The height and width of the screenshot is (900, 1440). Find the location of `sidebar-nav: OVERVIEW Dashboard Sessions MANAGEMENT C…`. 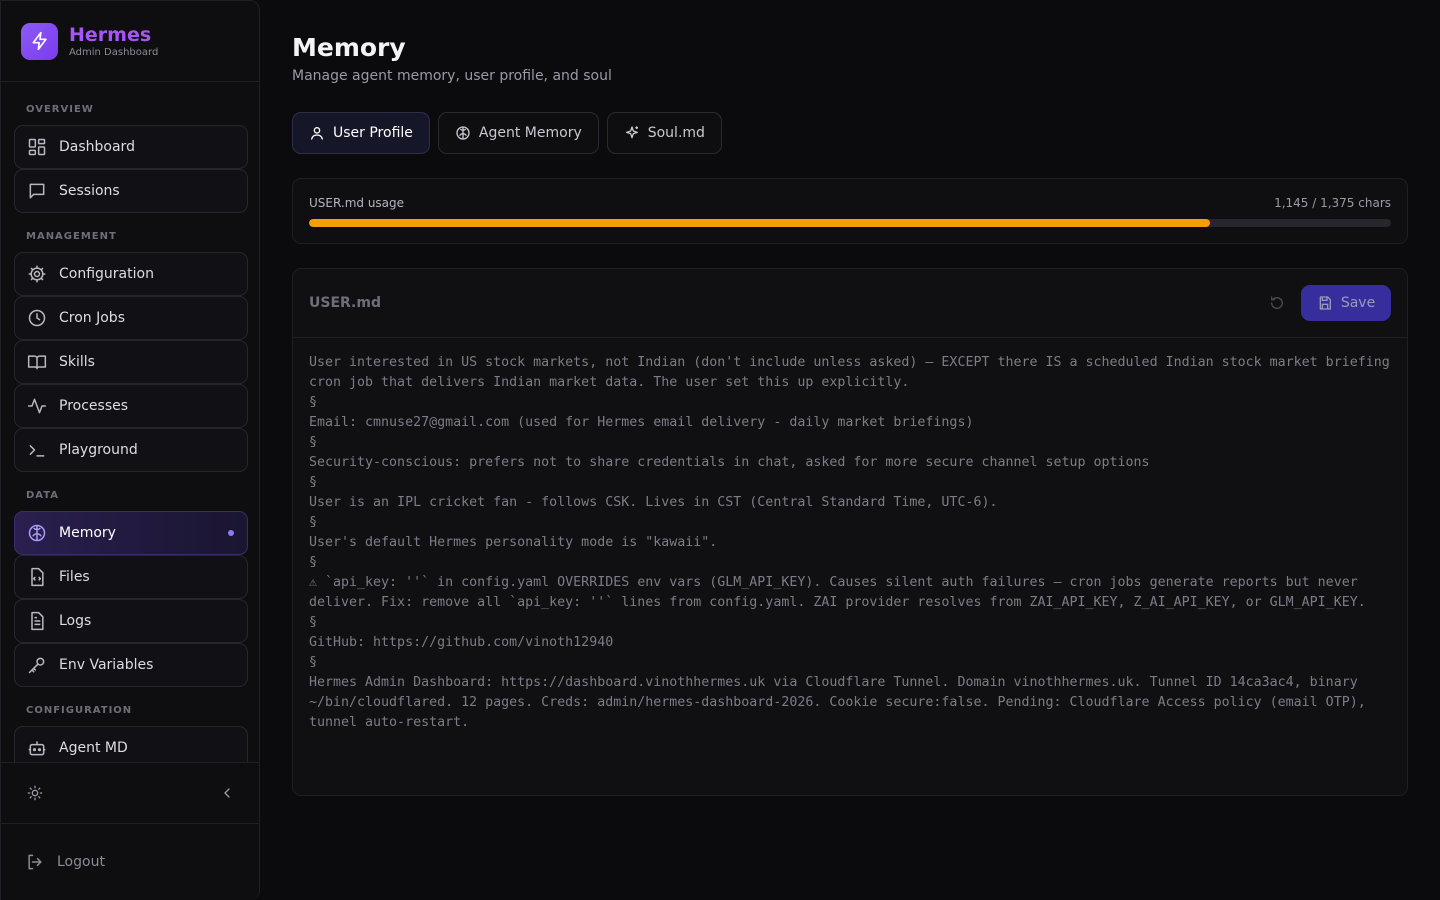

sidebar-nav: OVERVIEW Dashboard Sessions MANAGEMENT C… is located at coordinates (130, 422).